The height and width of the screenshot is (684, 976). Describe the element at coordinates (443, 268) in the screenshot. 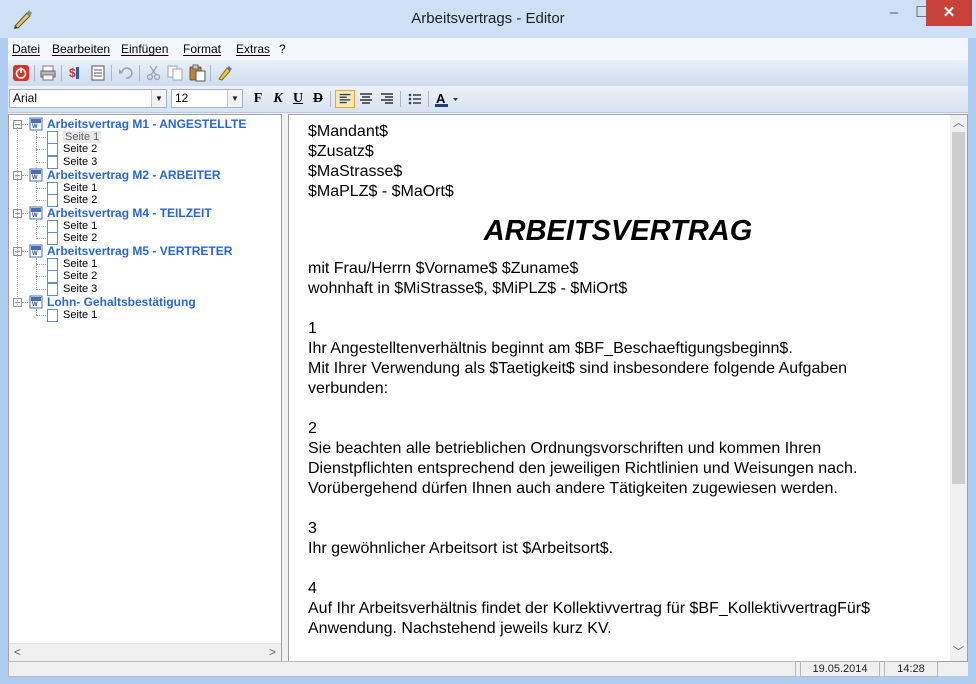

I see `intro-line: mit Frau/Herrn $Vorname$ $Zuname$` at that location.